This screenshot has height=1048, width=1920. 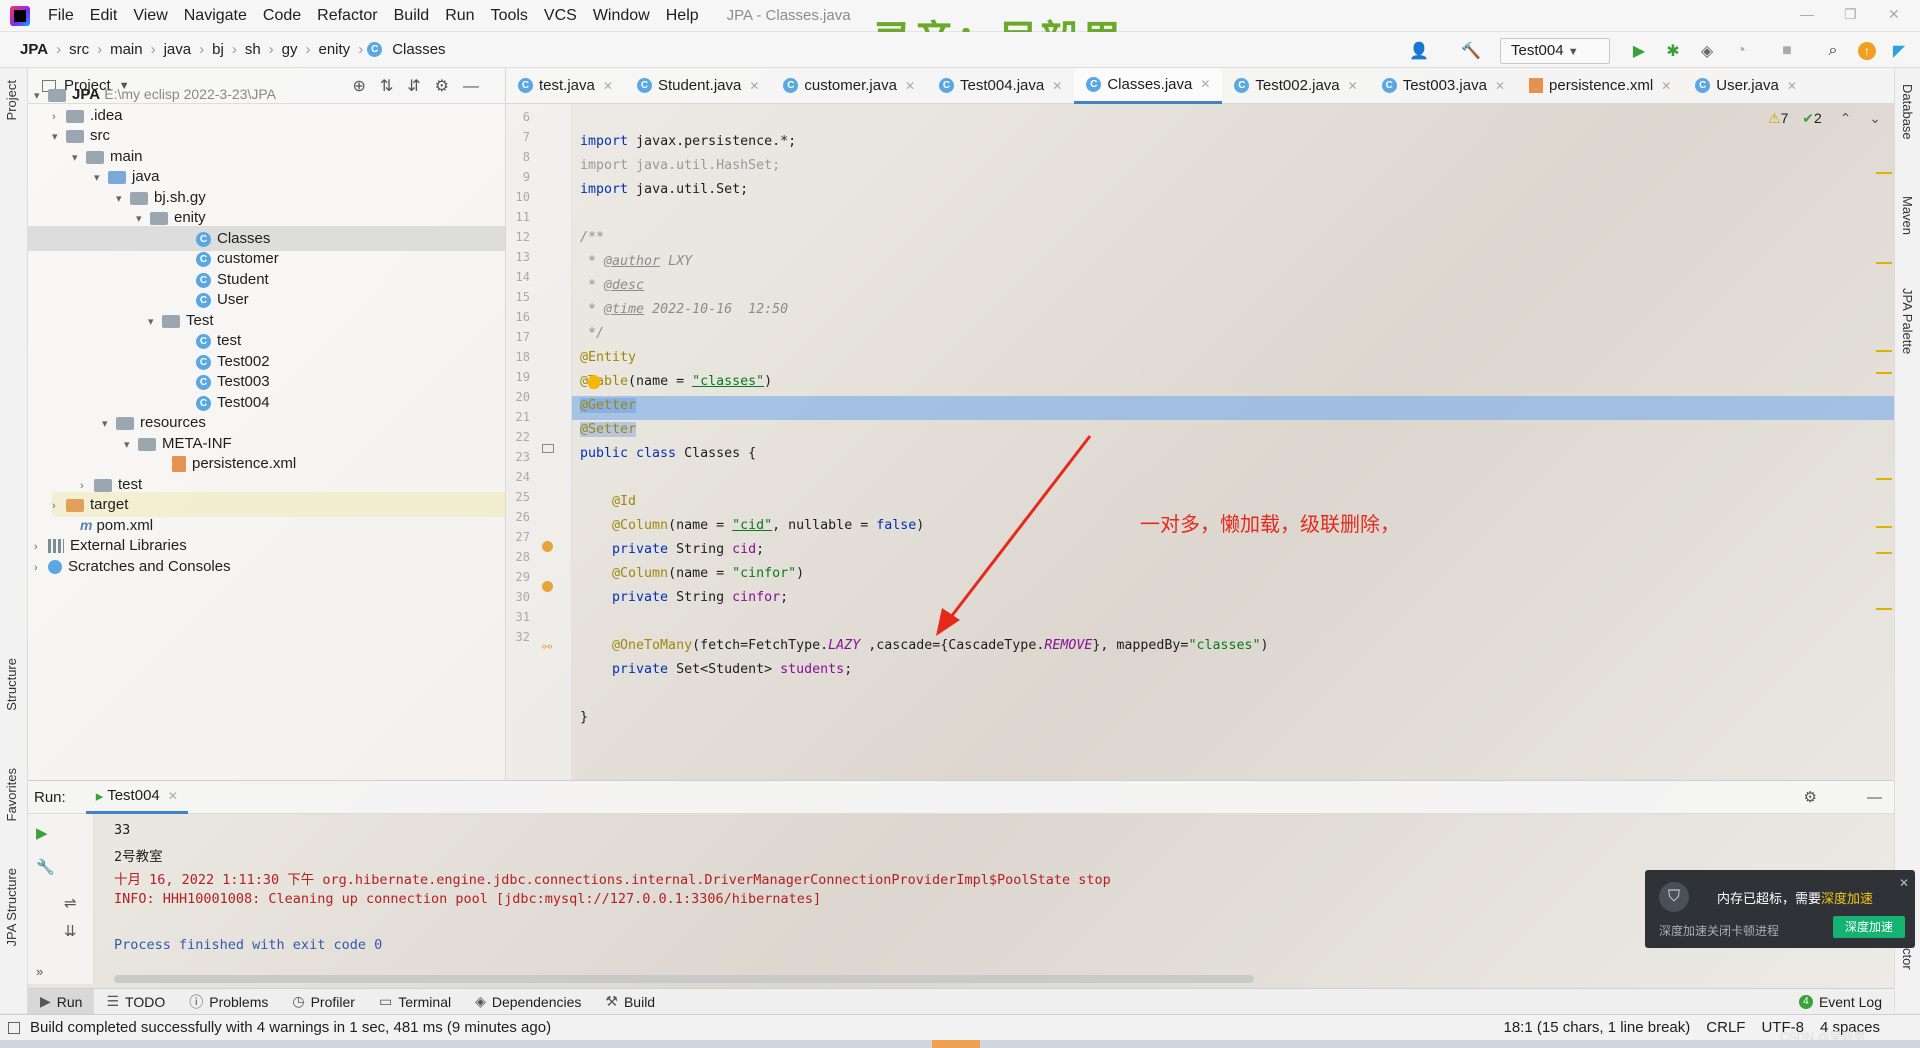 I want to click on tree-item-persistence-xml: persistence.xml, so click(x=234, y=463).